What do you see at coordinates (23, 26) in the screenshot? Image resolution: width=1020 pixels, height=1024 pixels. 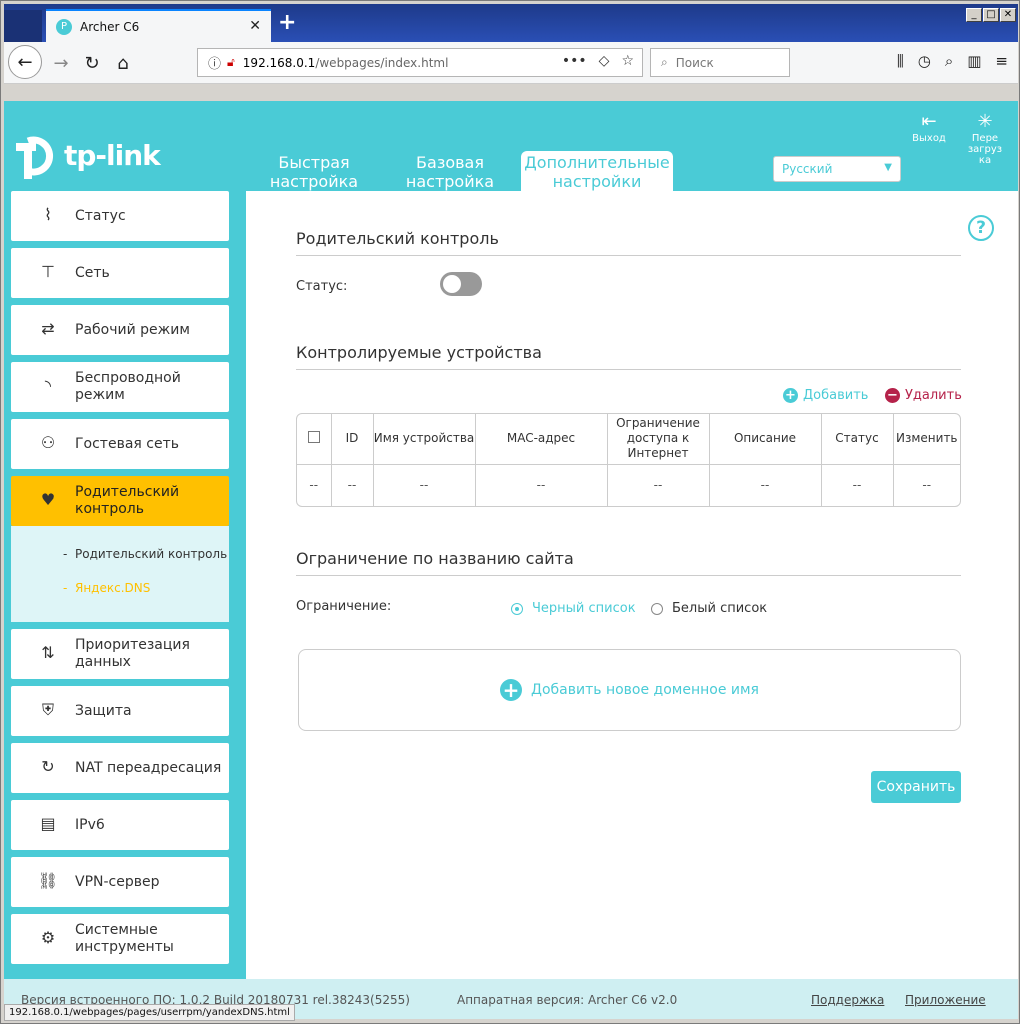 I see `tab-overflow` at bounding box center [23, 26].